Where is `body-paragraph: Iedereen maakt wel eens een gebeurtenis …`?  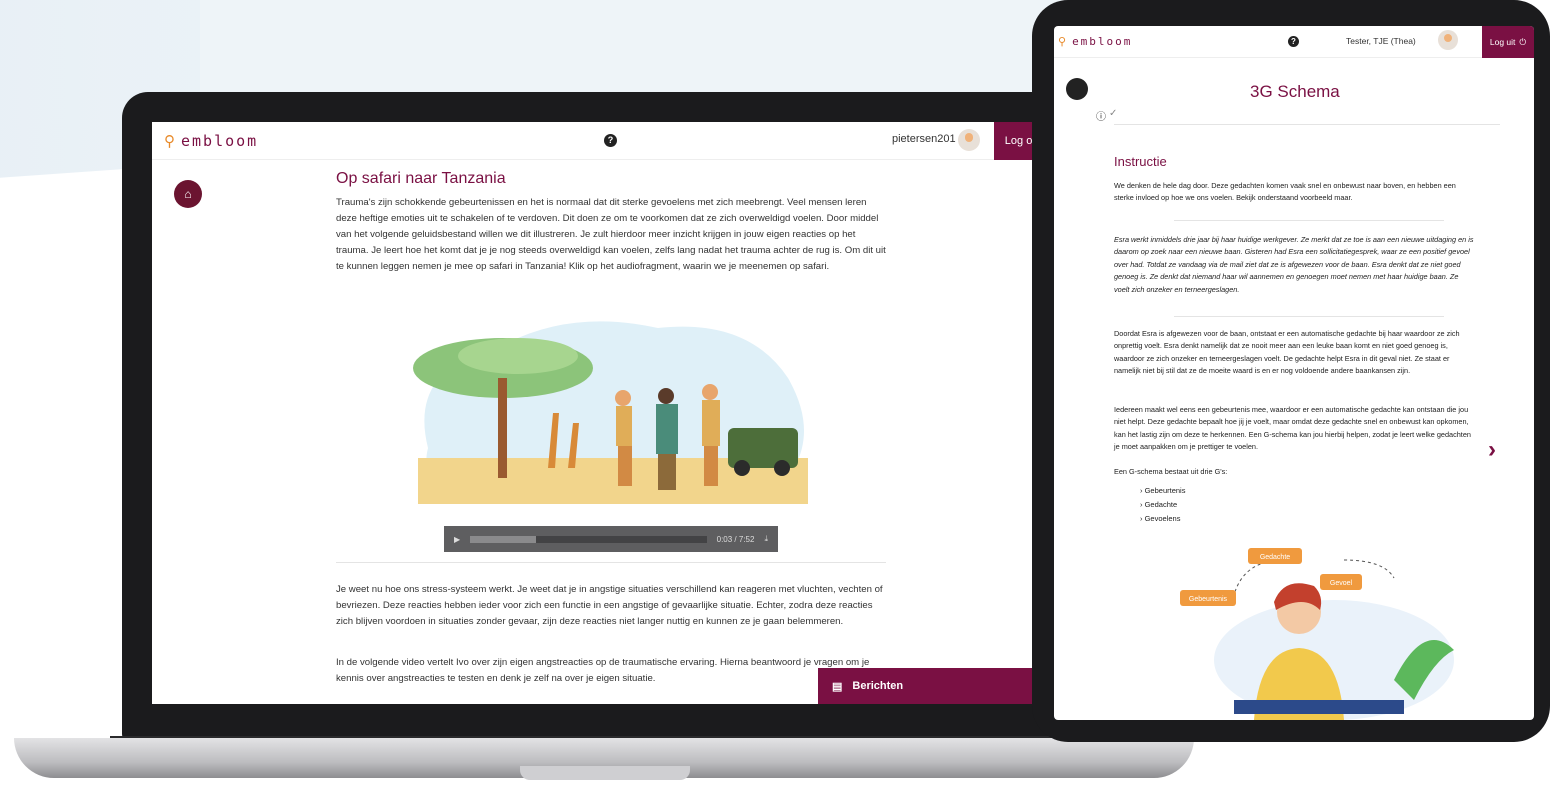
body-paragraph: Iedereen maakt wel eens een gebeurtenis … is located at coordinates (1292, 428).